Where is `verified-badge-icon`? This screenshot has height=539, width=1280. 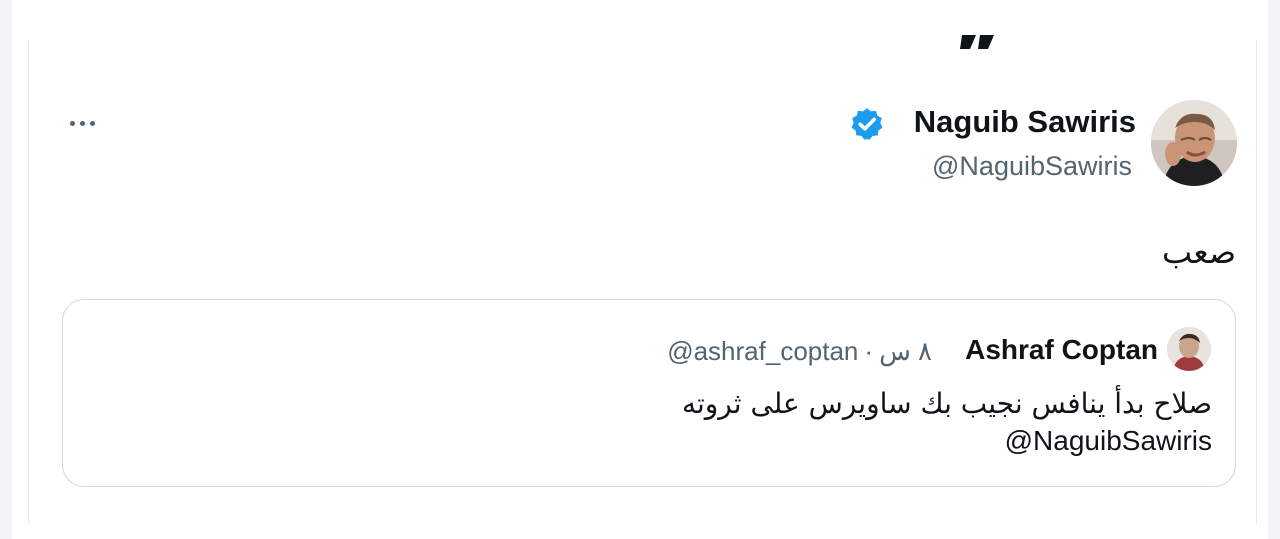
verified-badge-icon is located at coordinates (867, 124).